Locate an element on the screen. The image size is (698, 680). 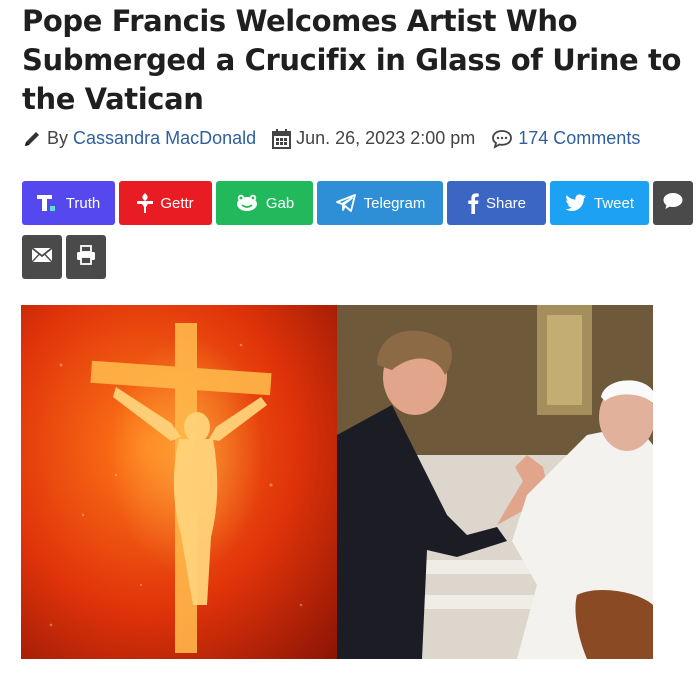
share-twitter-button: Tweet is located at coordinates (599, 203).